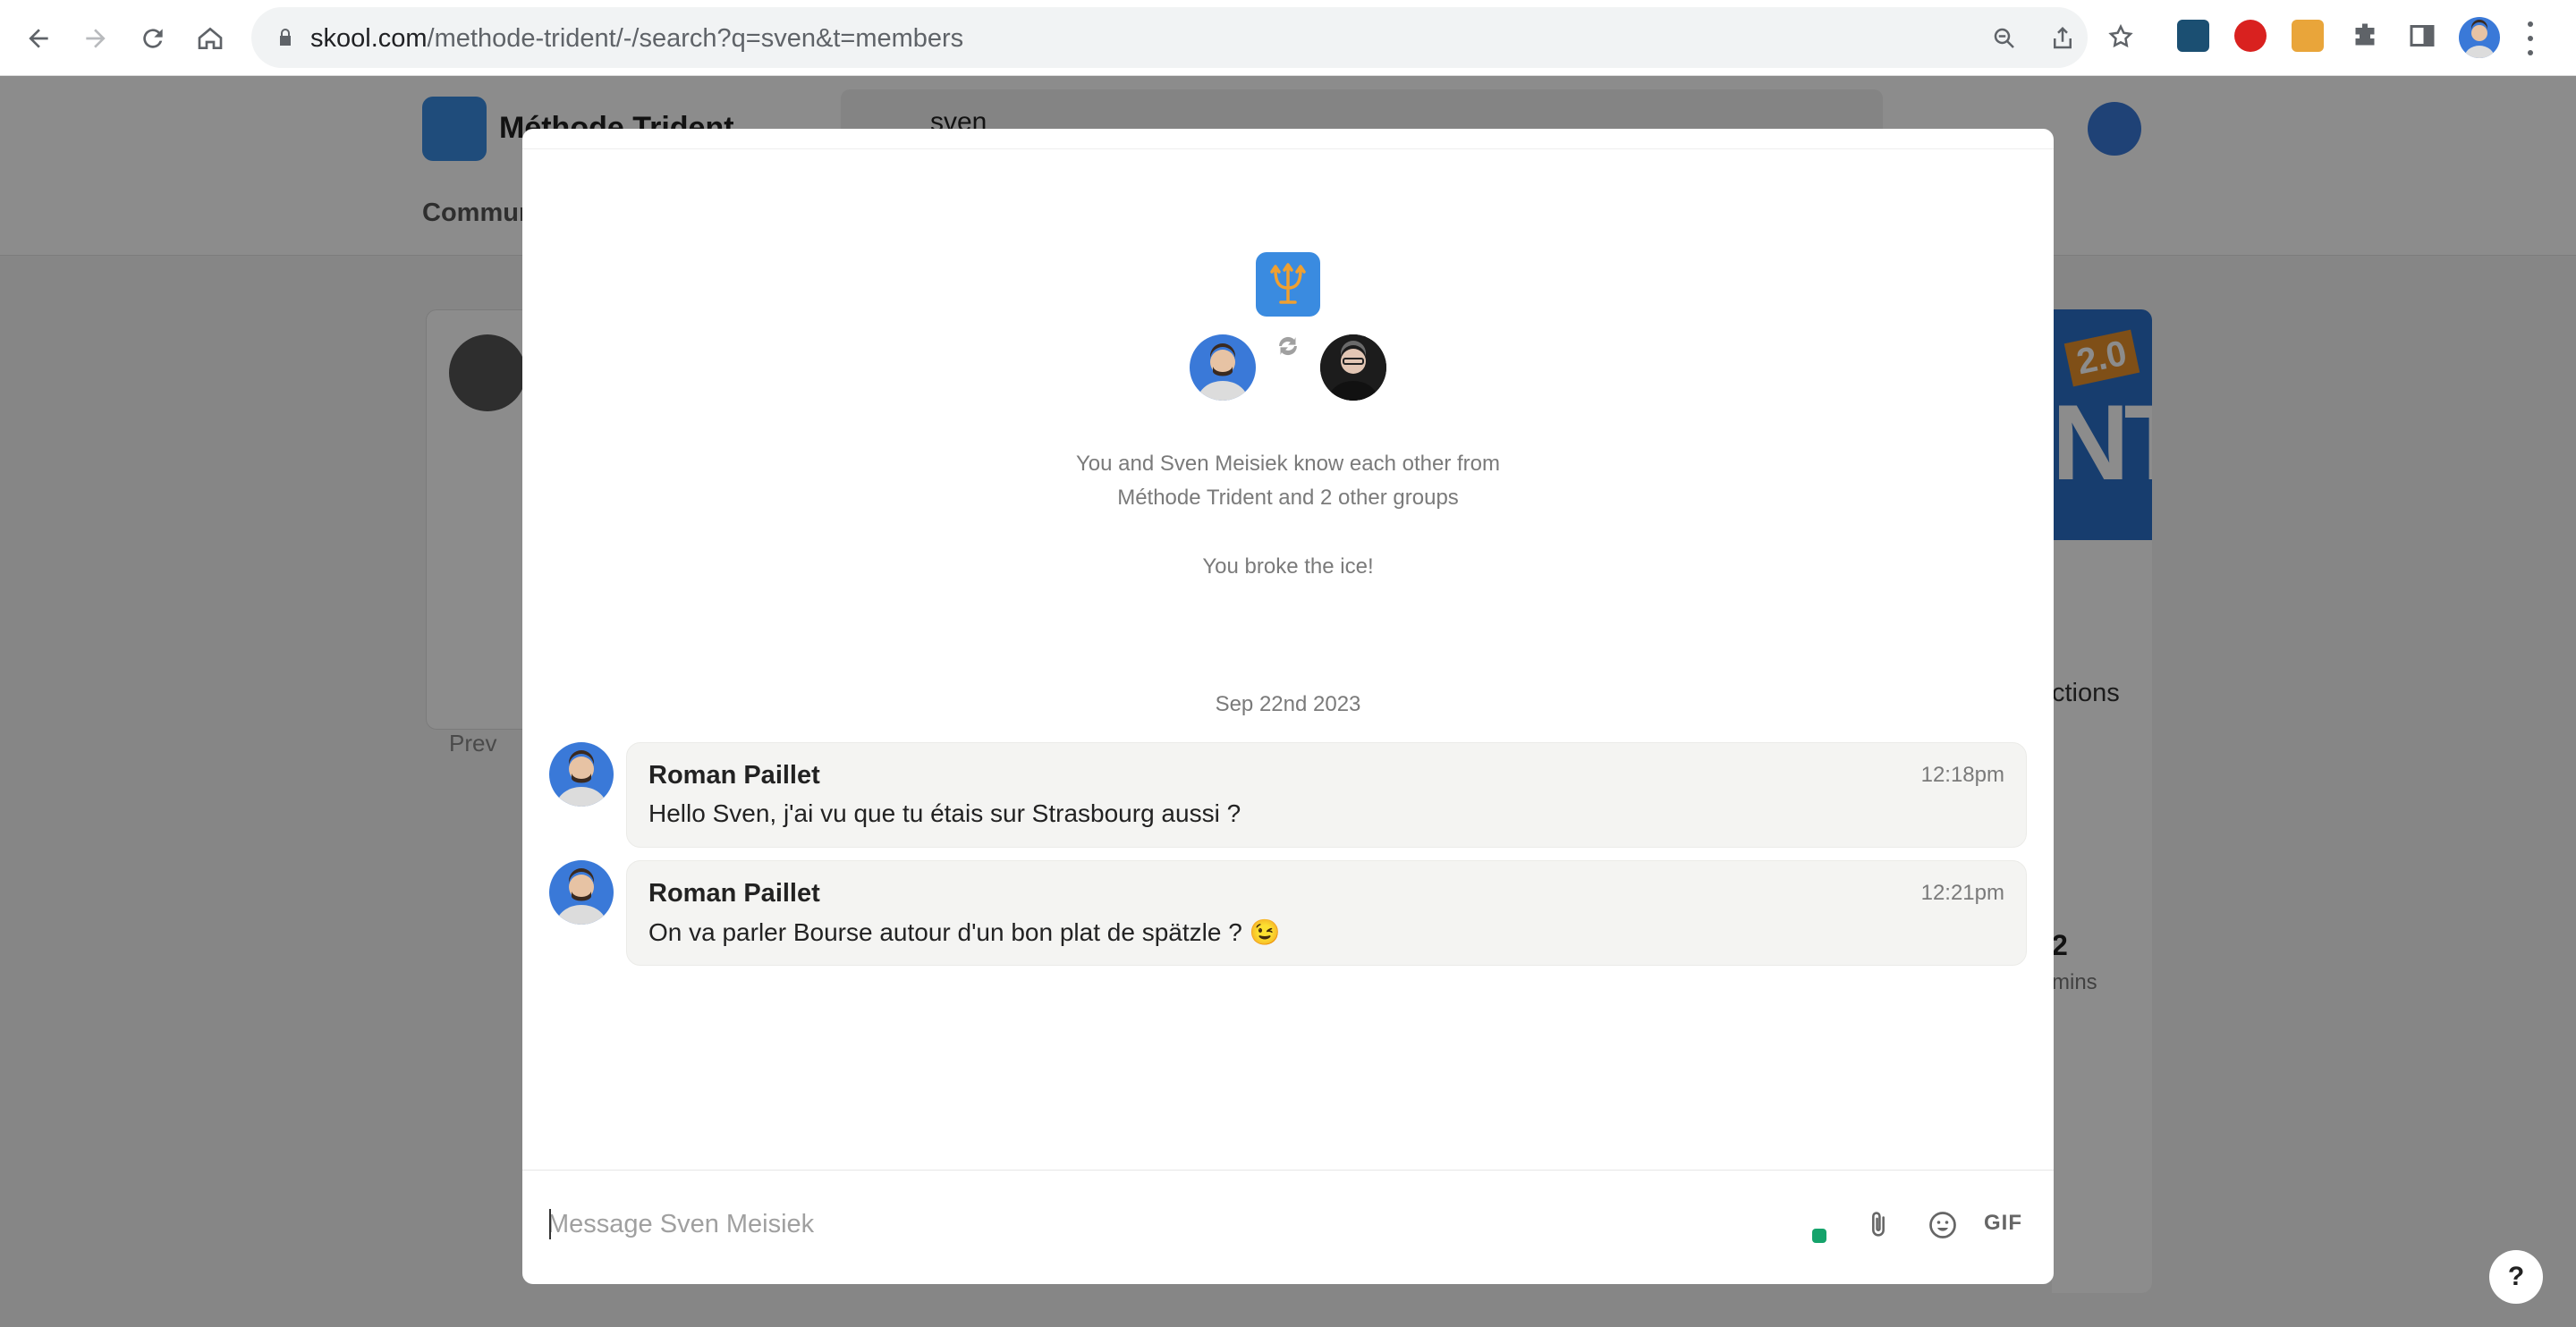 This screenshot has height=1327, width=2576. I want to click on gif-button: GIF, so click(2003, 1223).